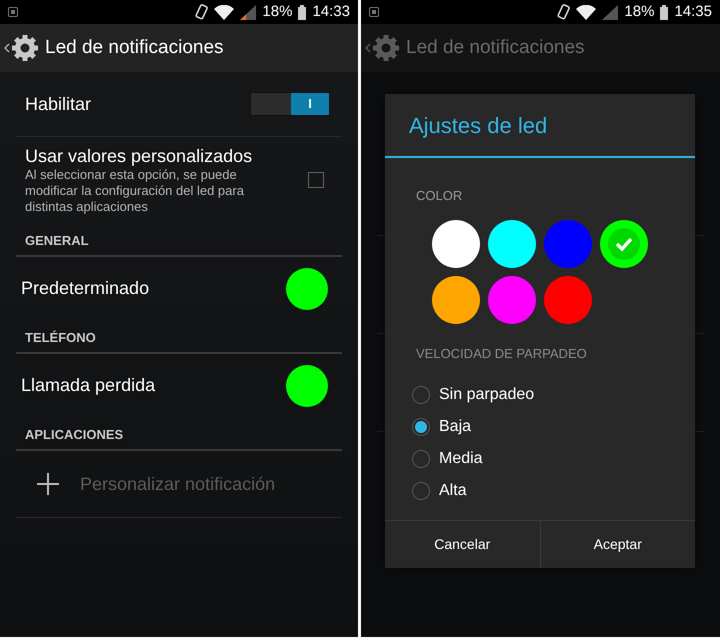 The image size is (720, 640). What do you see at coordinates (478, 126) in the screenshot?
I see `dialog-title: Ajustes de led` at bounding box center [478, 126].